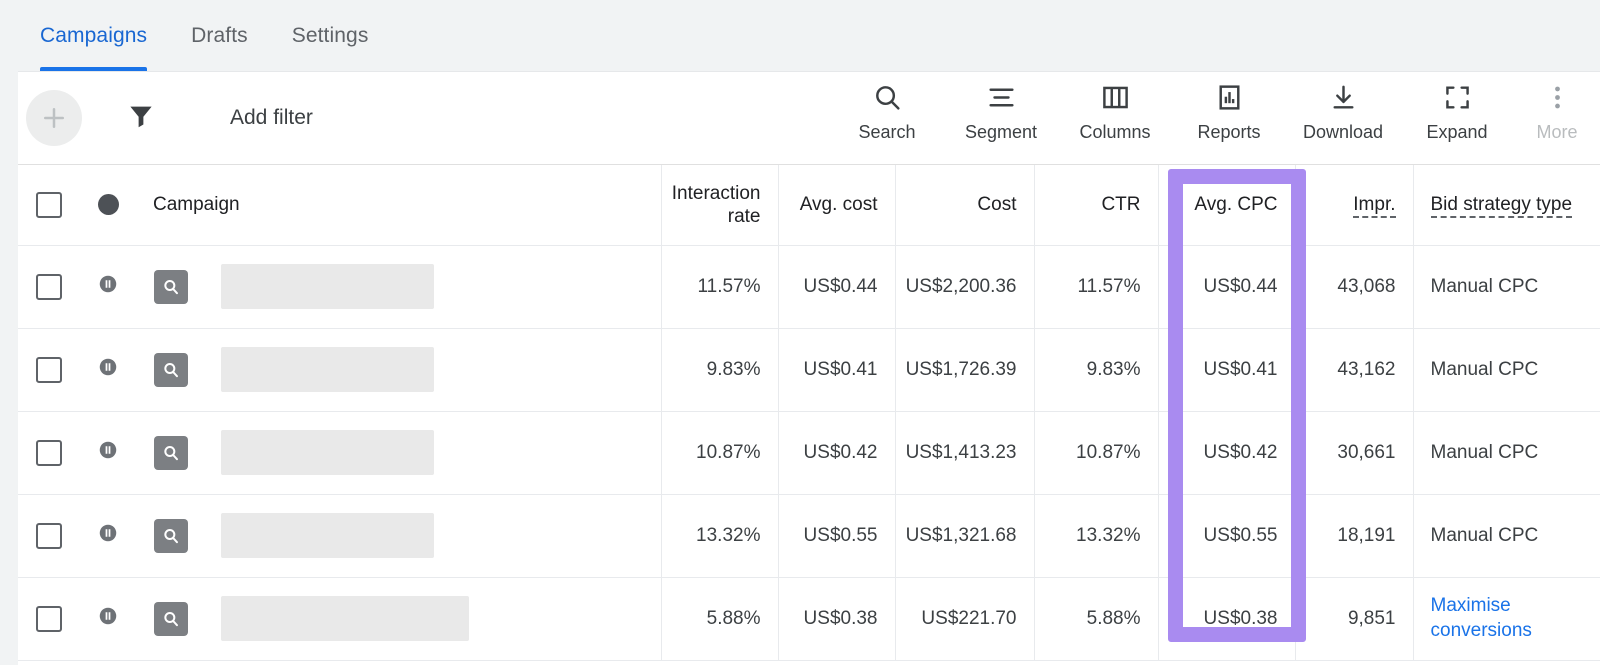  Describe the element at coordinates (1001, 98) in the screenshot. I see `segment-icon` at that location.